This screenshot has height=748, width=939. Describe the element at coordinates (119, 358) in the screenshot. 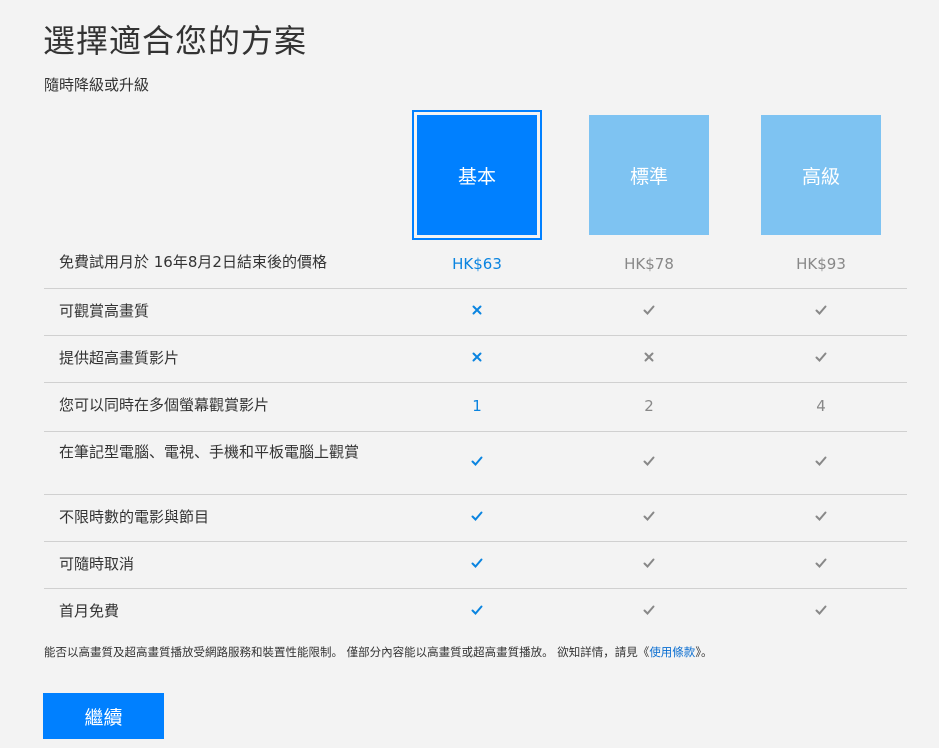

I see `feature-row-label: 提供超高畫質影片` at that location.